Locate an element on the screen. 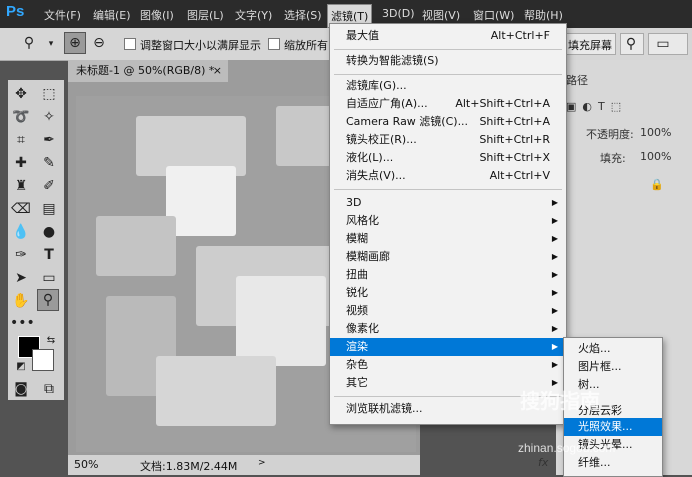  pen-tool-icon: ✑ is located at coordinates (21, 255).